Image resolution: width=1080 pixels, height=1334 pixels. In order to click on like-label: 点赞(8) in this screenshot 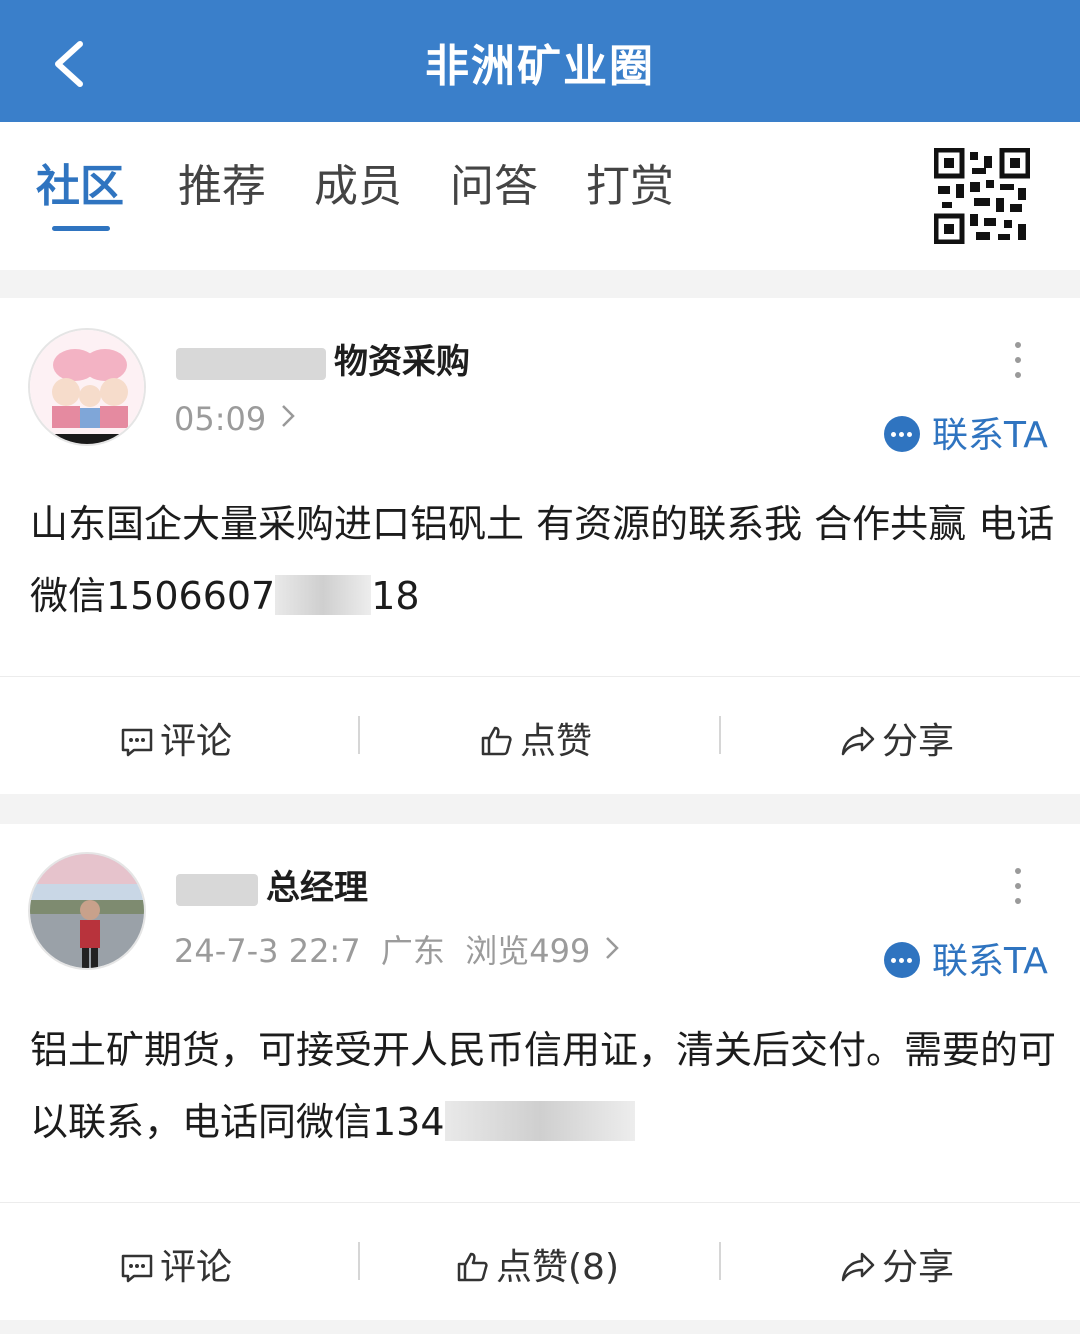, I will do `click(557, 1267)`.